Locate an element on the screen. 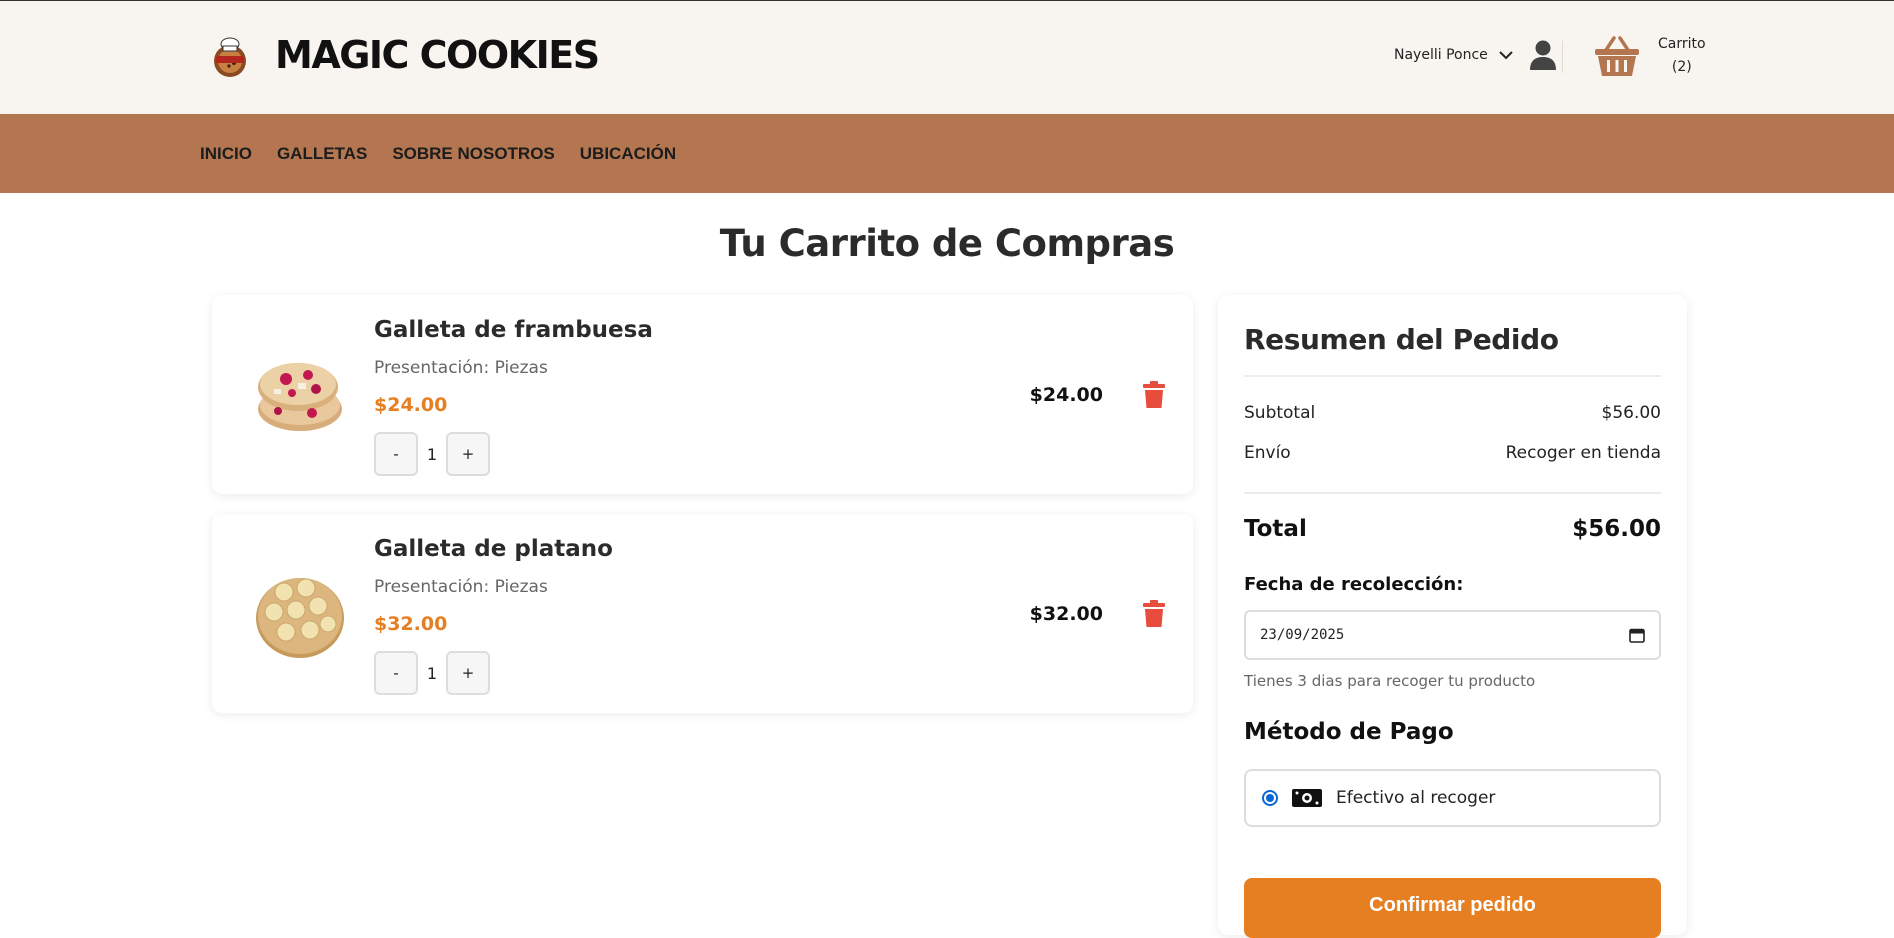 The width and height of the screenshot is (1894, 938). summary-title: Resumen del Pedido is located at coordinates (1401, 339).